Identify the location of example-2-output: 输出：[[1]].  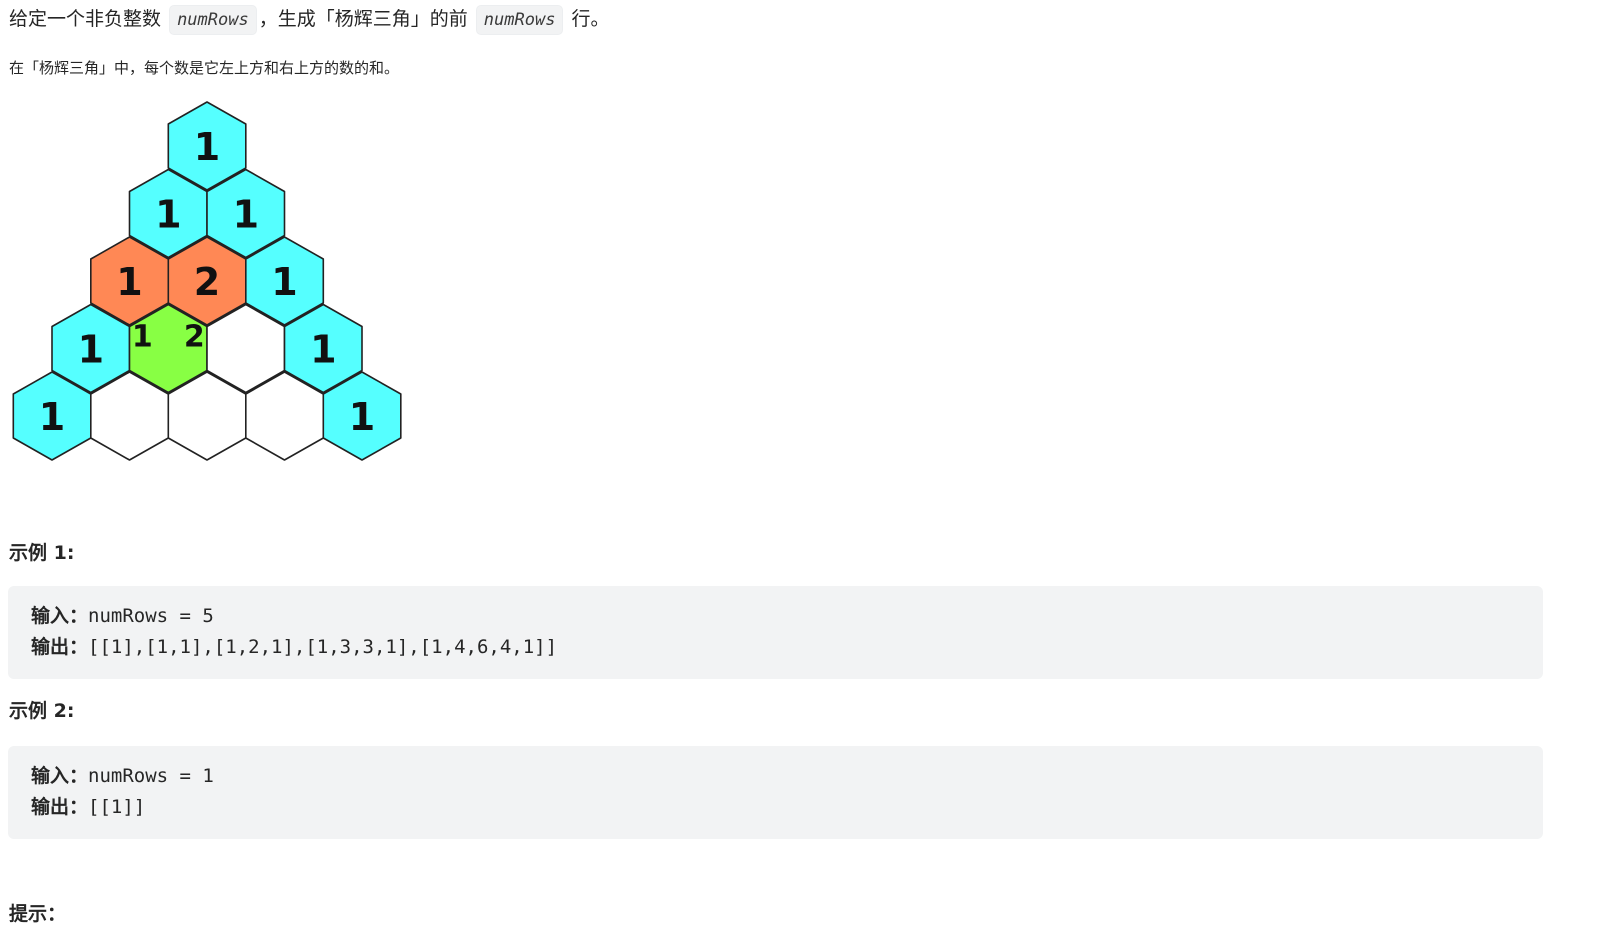
(88, 807).